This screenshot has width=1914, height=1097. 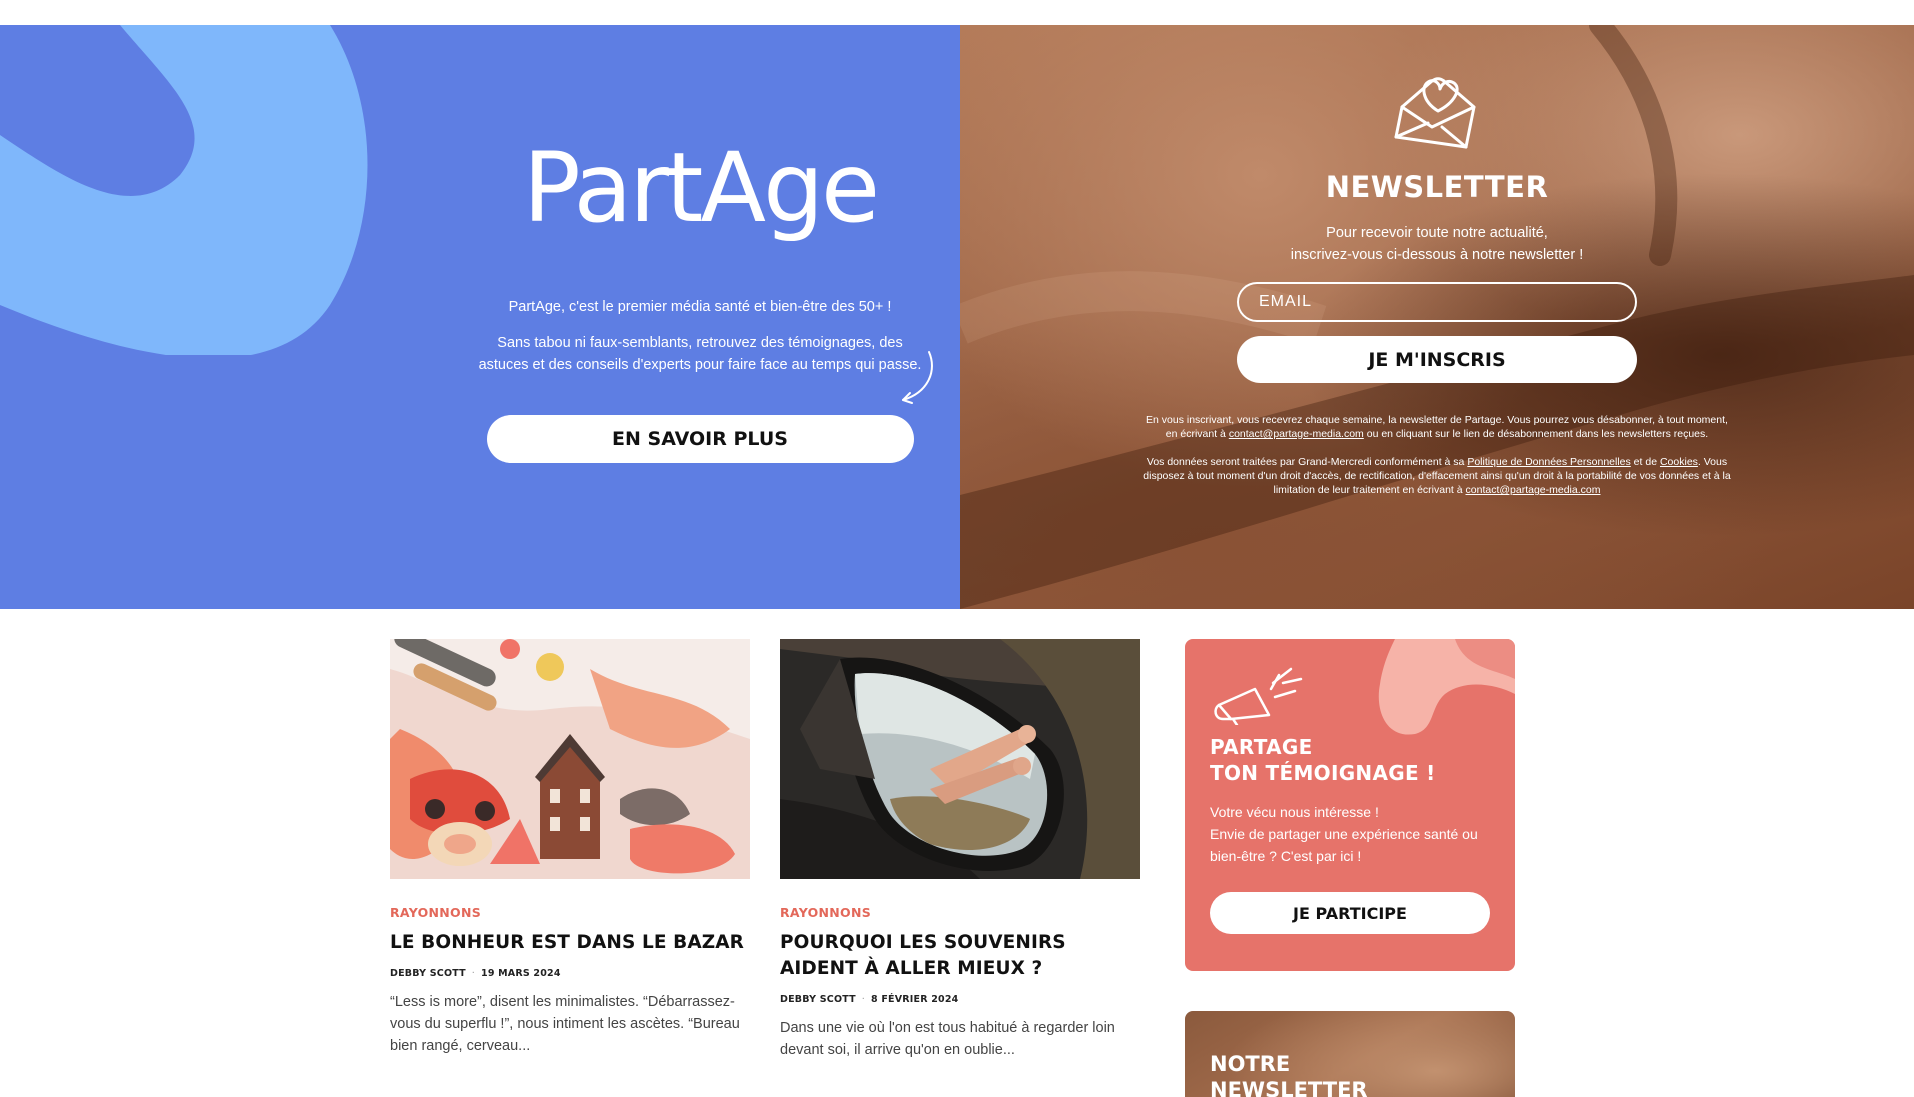 I want to click on article-date: 8 FÉVRIER 2024, so click(x=915, y=999).